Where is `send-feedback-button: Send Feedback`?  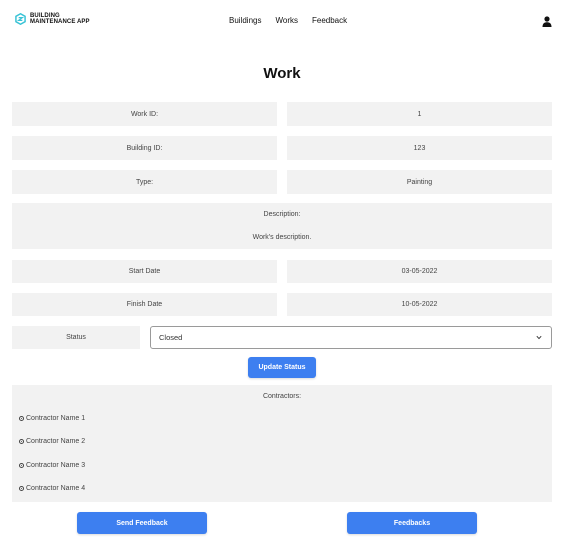 send-feedback-button: Send Feedback is located at coordinates (142, 523).